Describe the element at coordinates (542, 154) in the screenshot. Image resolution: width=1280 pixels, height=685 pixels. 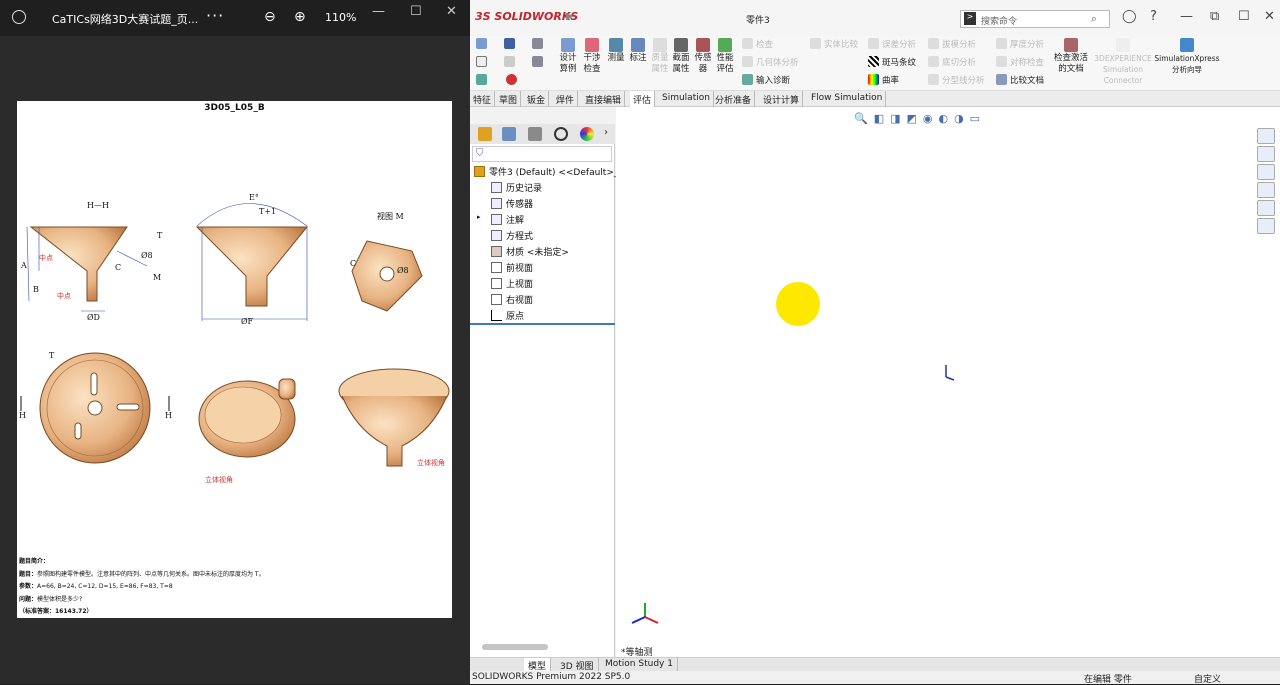
I see `tree-filter: ⛉` at that location.